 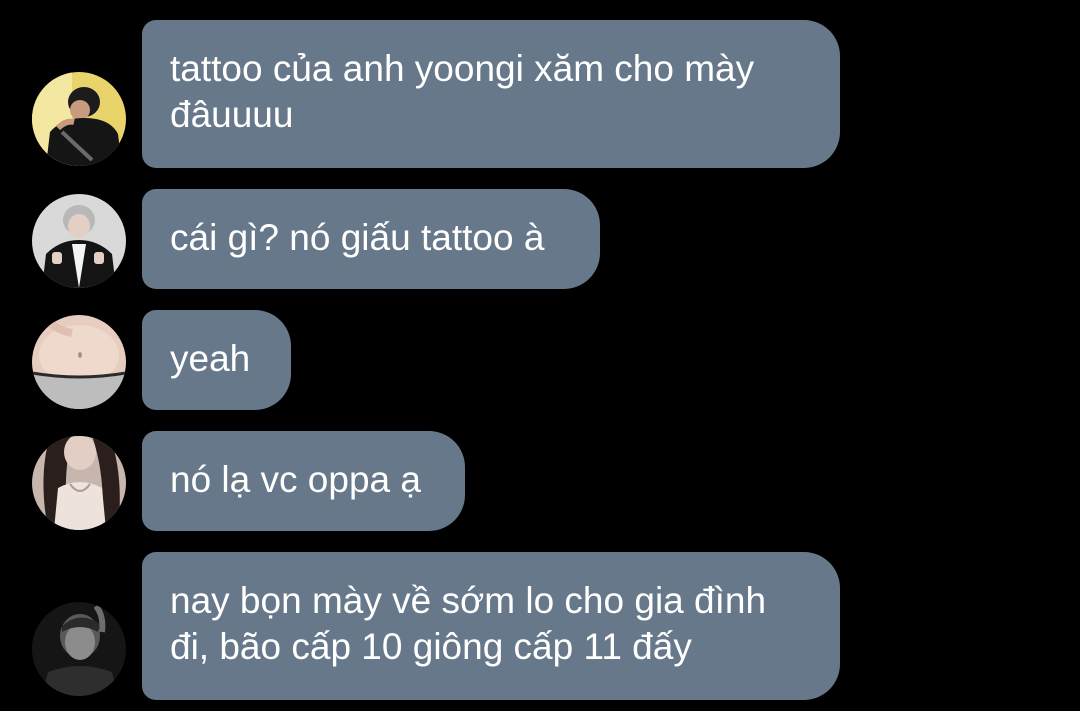 I want to click on message-row: cái gì? nó giấu tattoo à, so click(x=540, y=239).